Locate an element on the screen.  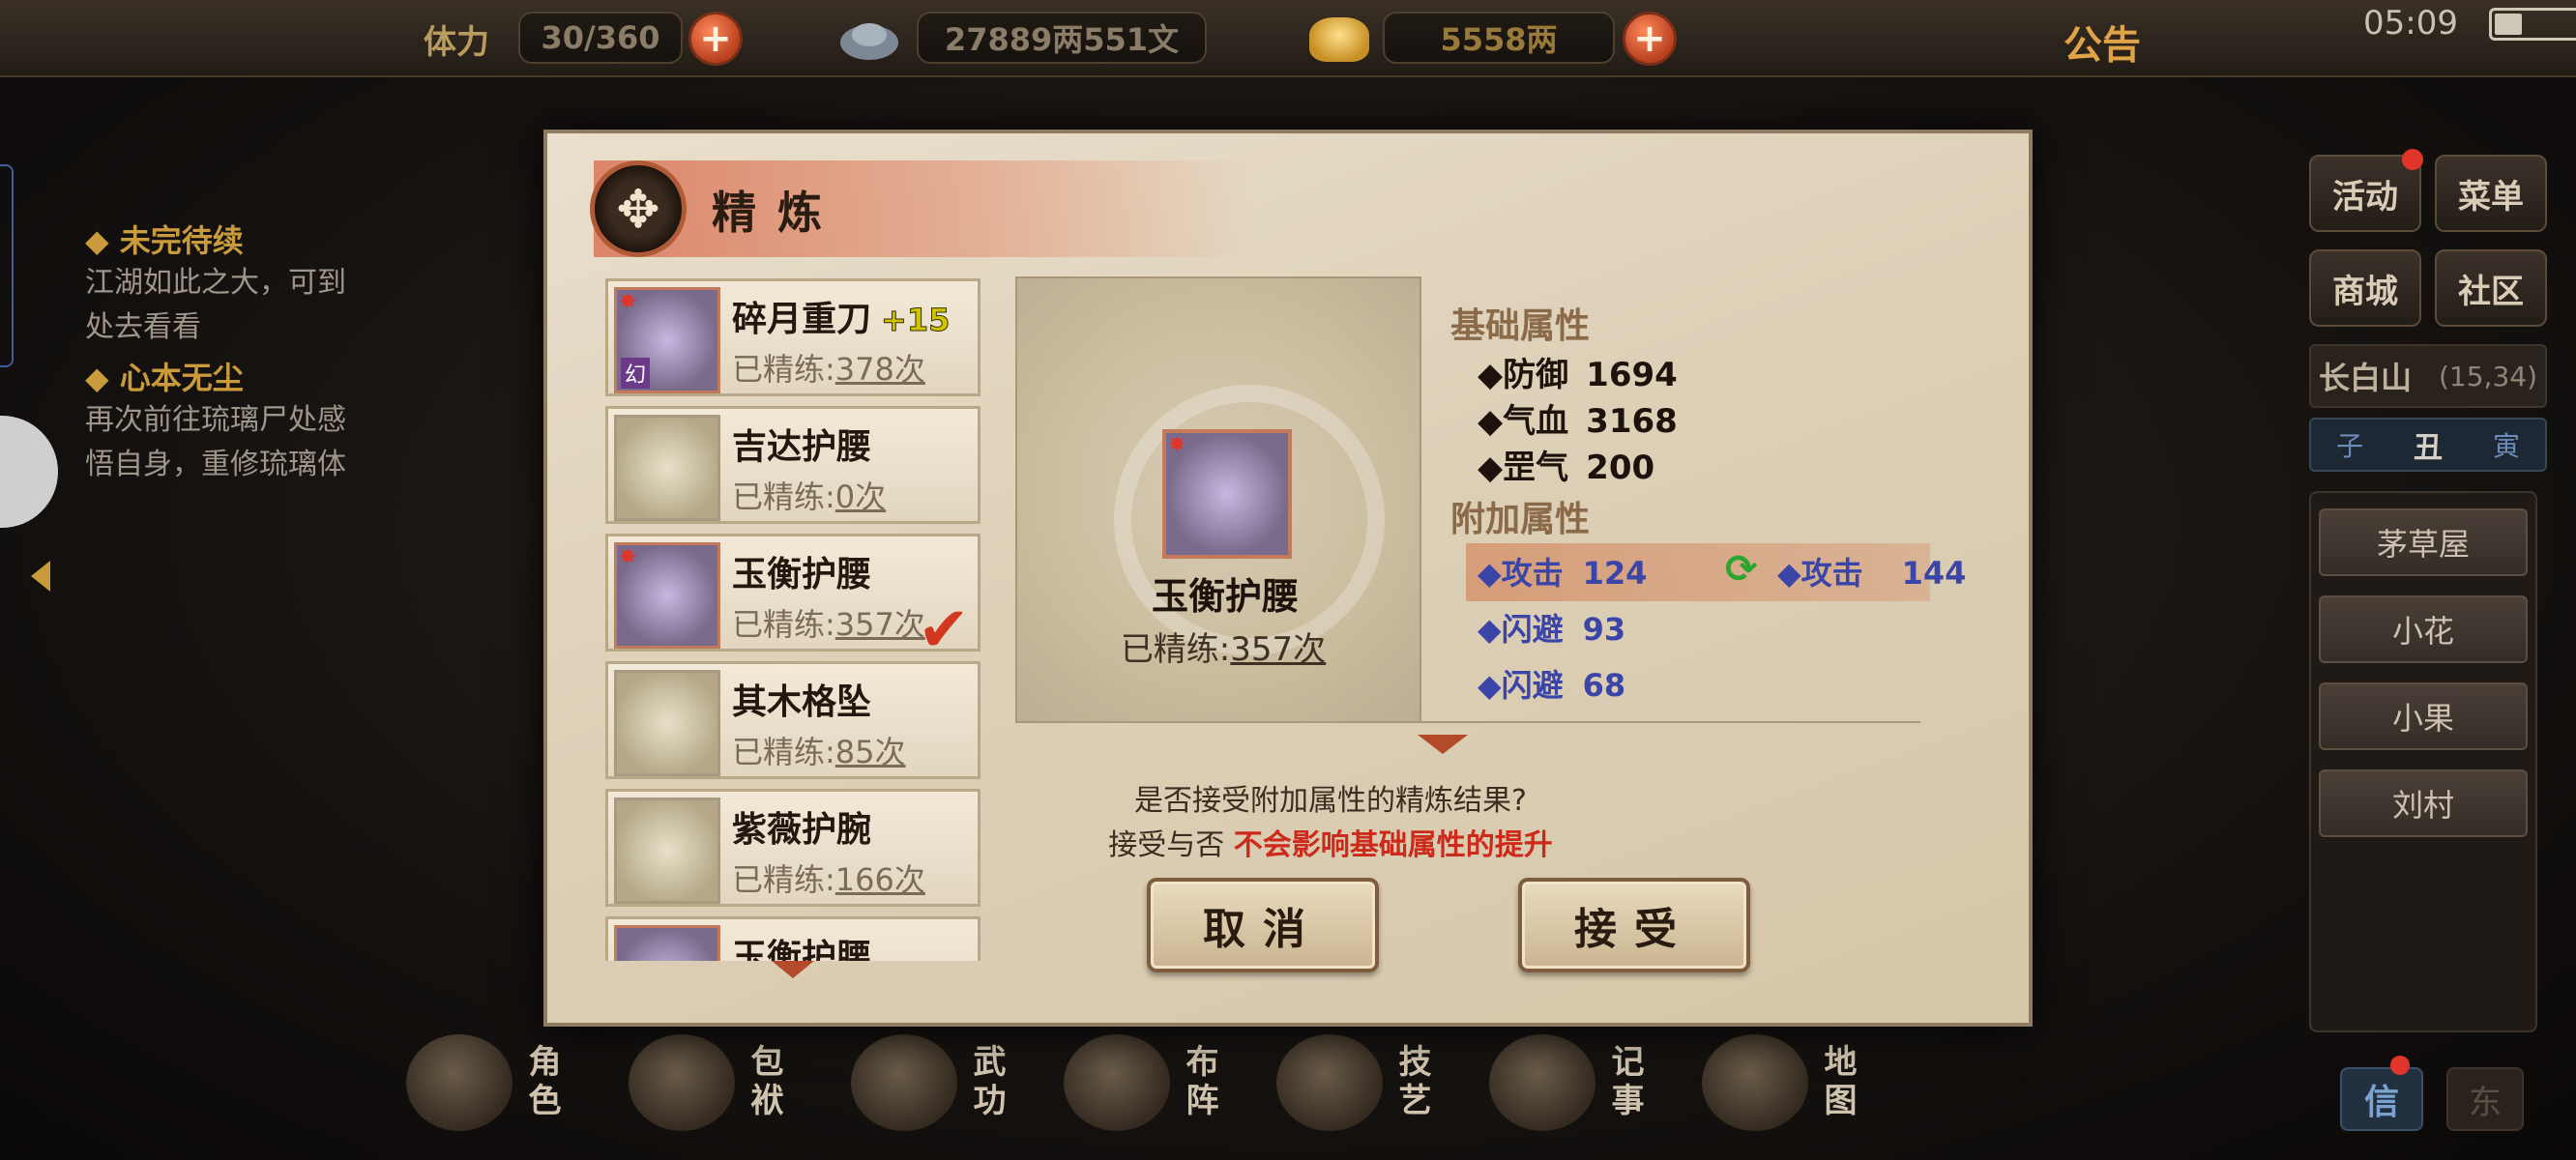
float-assist-button is located at coordinates (29, 472).